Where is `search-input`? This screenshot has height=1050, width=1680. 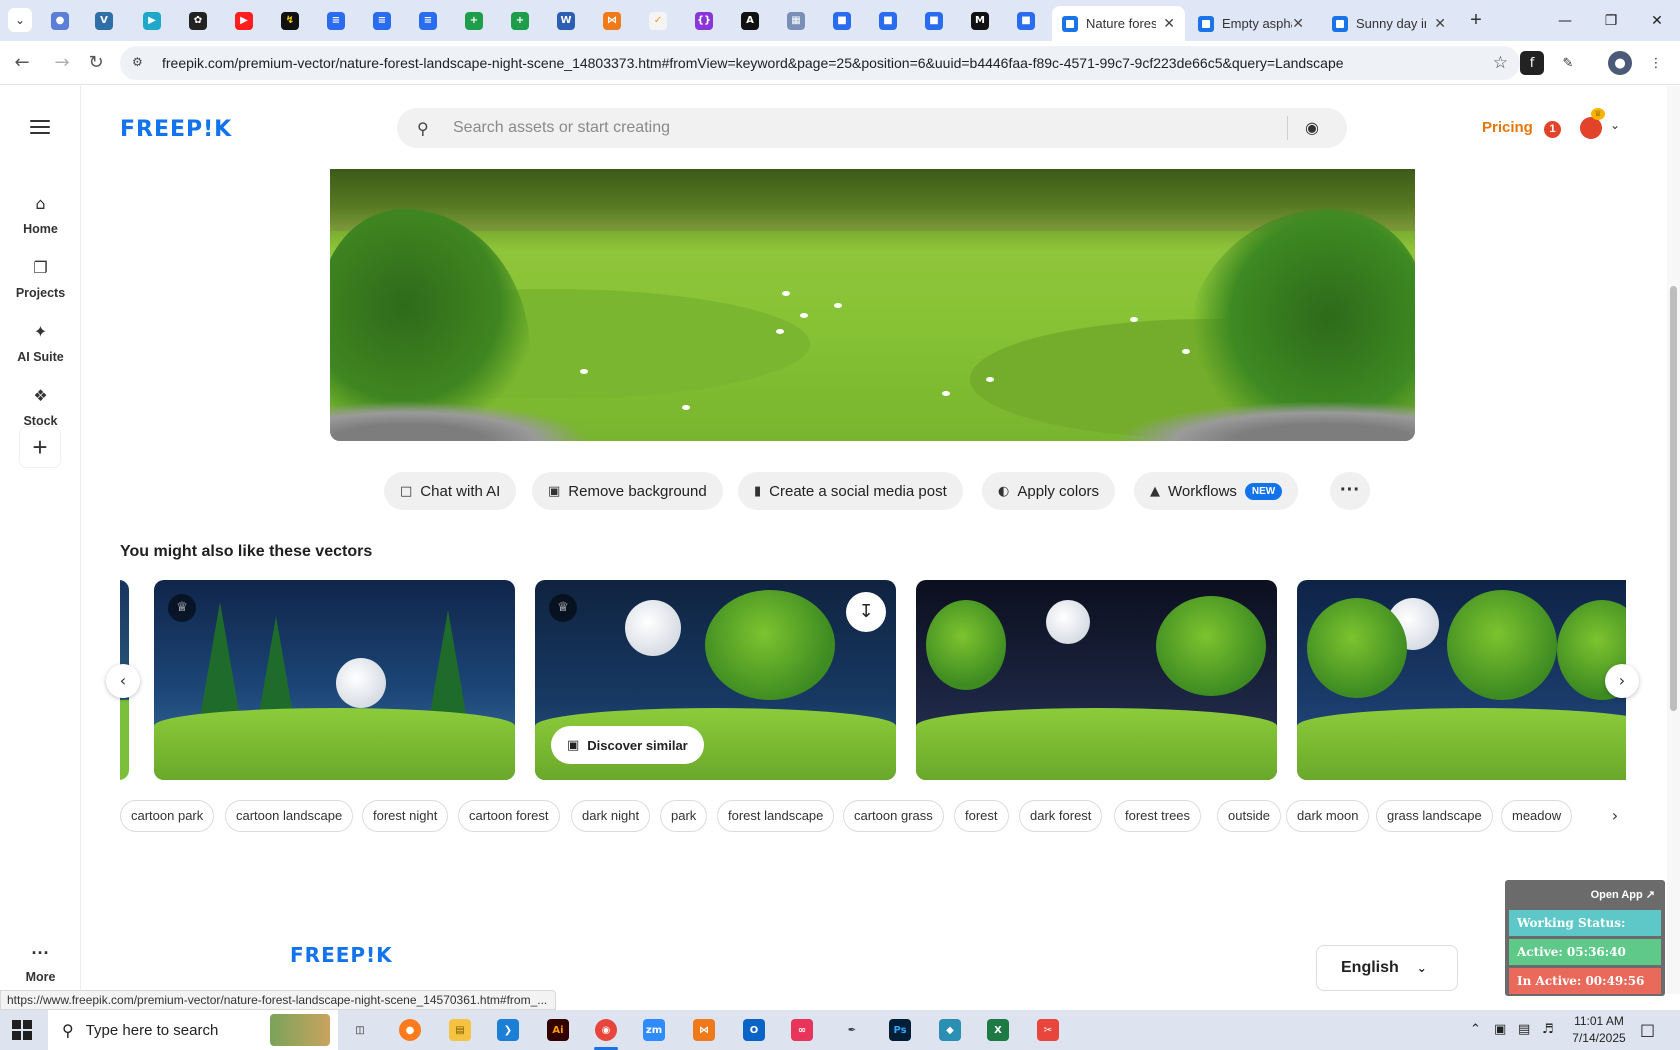 search-input is located at coordinates (853, 128).